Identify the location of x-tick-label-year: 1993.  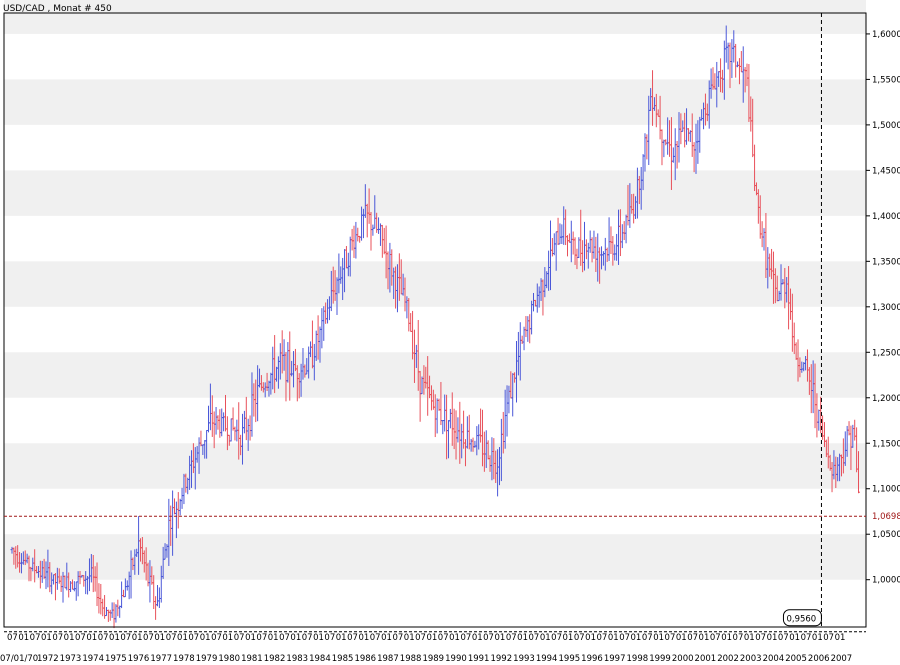
(524, 659).